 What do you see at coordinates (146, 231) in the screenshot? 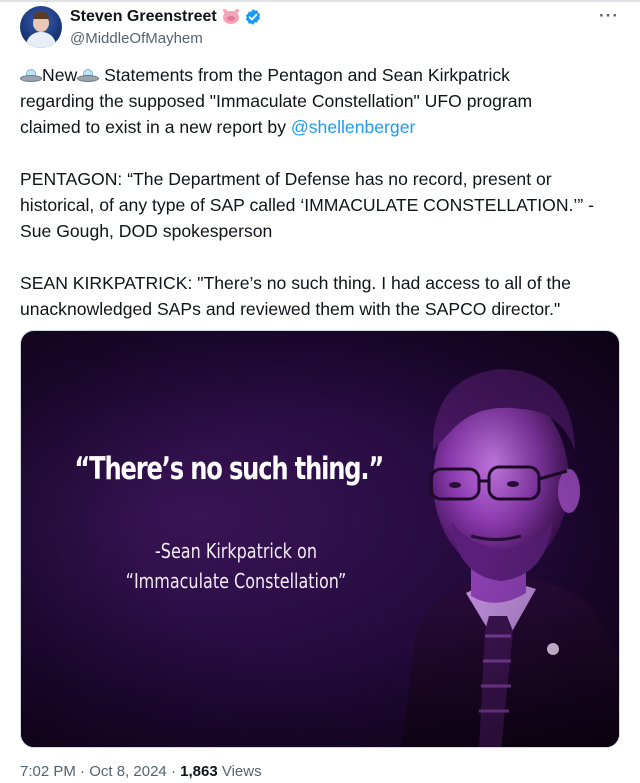
I see `tweet-line: Sue Gough, DOD spokesperson` at bounding box center [146, 231].